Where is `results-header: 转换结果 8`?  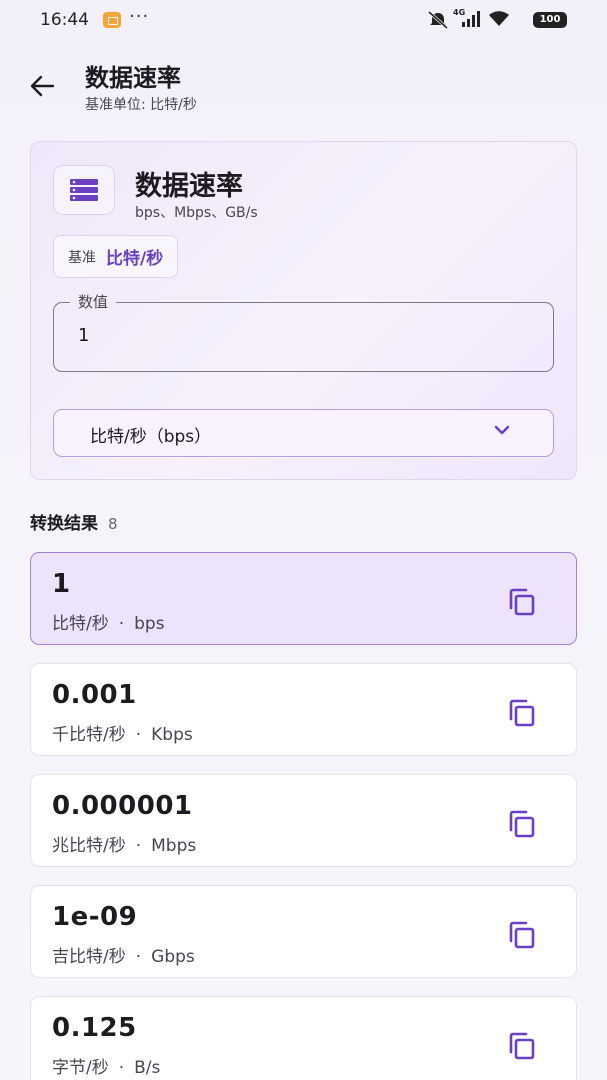
results-header: 转换结果 8 is located at coordinates (74, 521).